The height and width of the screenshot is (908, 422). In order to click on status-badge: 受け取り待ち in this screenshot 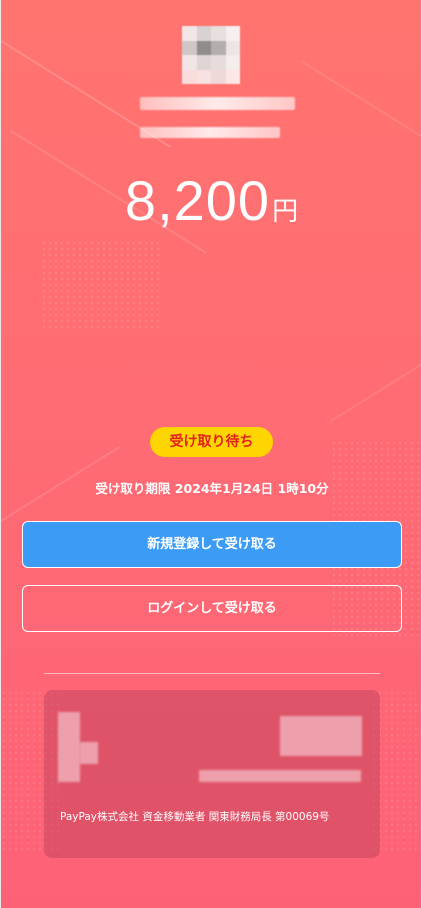, I will do `click(211, 442)`.